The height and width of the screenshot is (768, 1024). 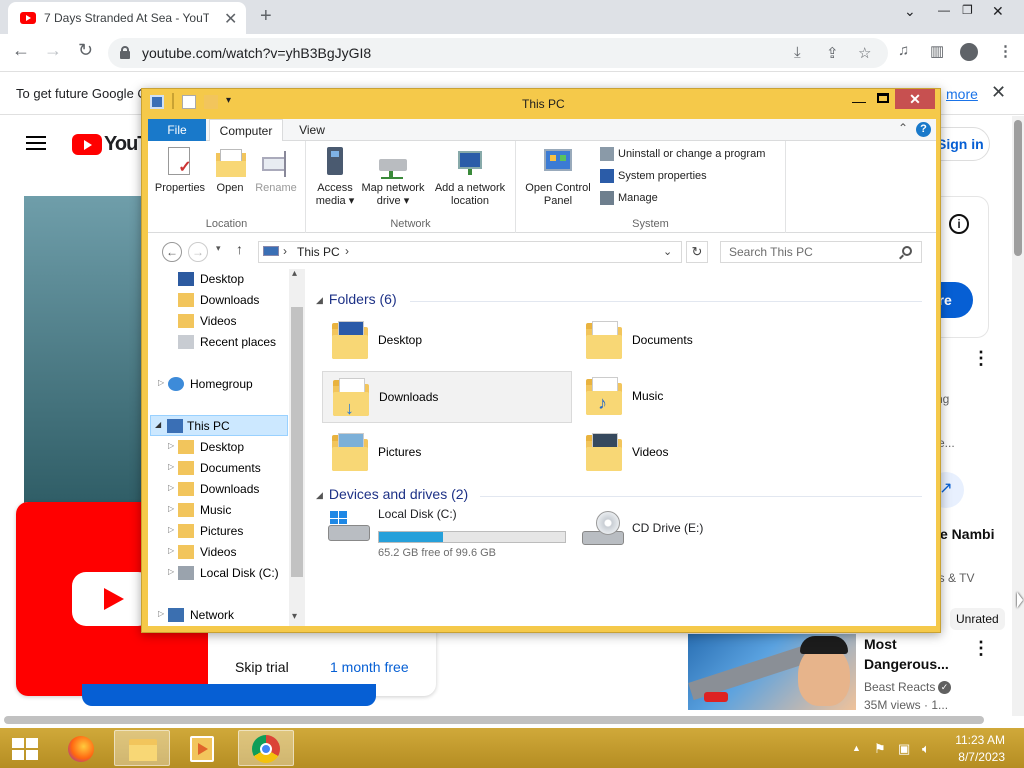 I want to click on recent-locations-icon: ▾, so click(x=218, y=248).